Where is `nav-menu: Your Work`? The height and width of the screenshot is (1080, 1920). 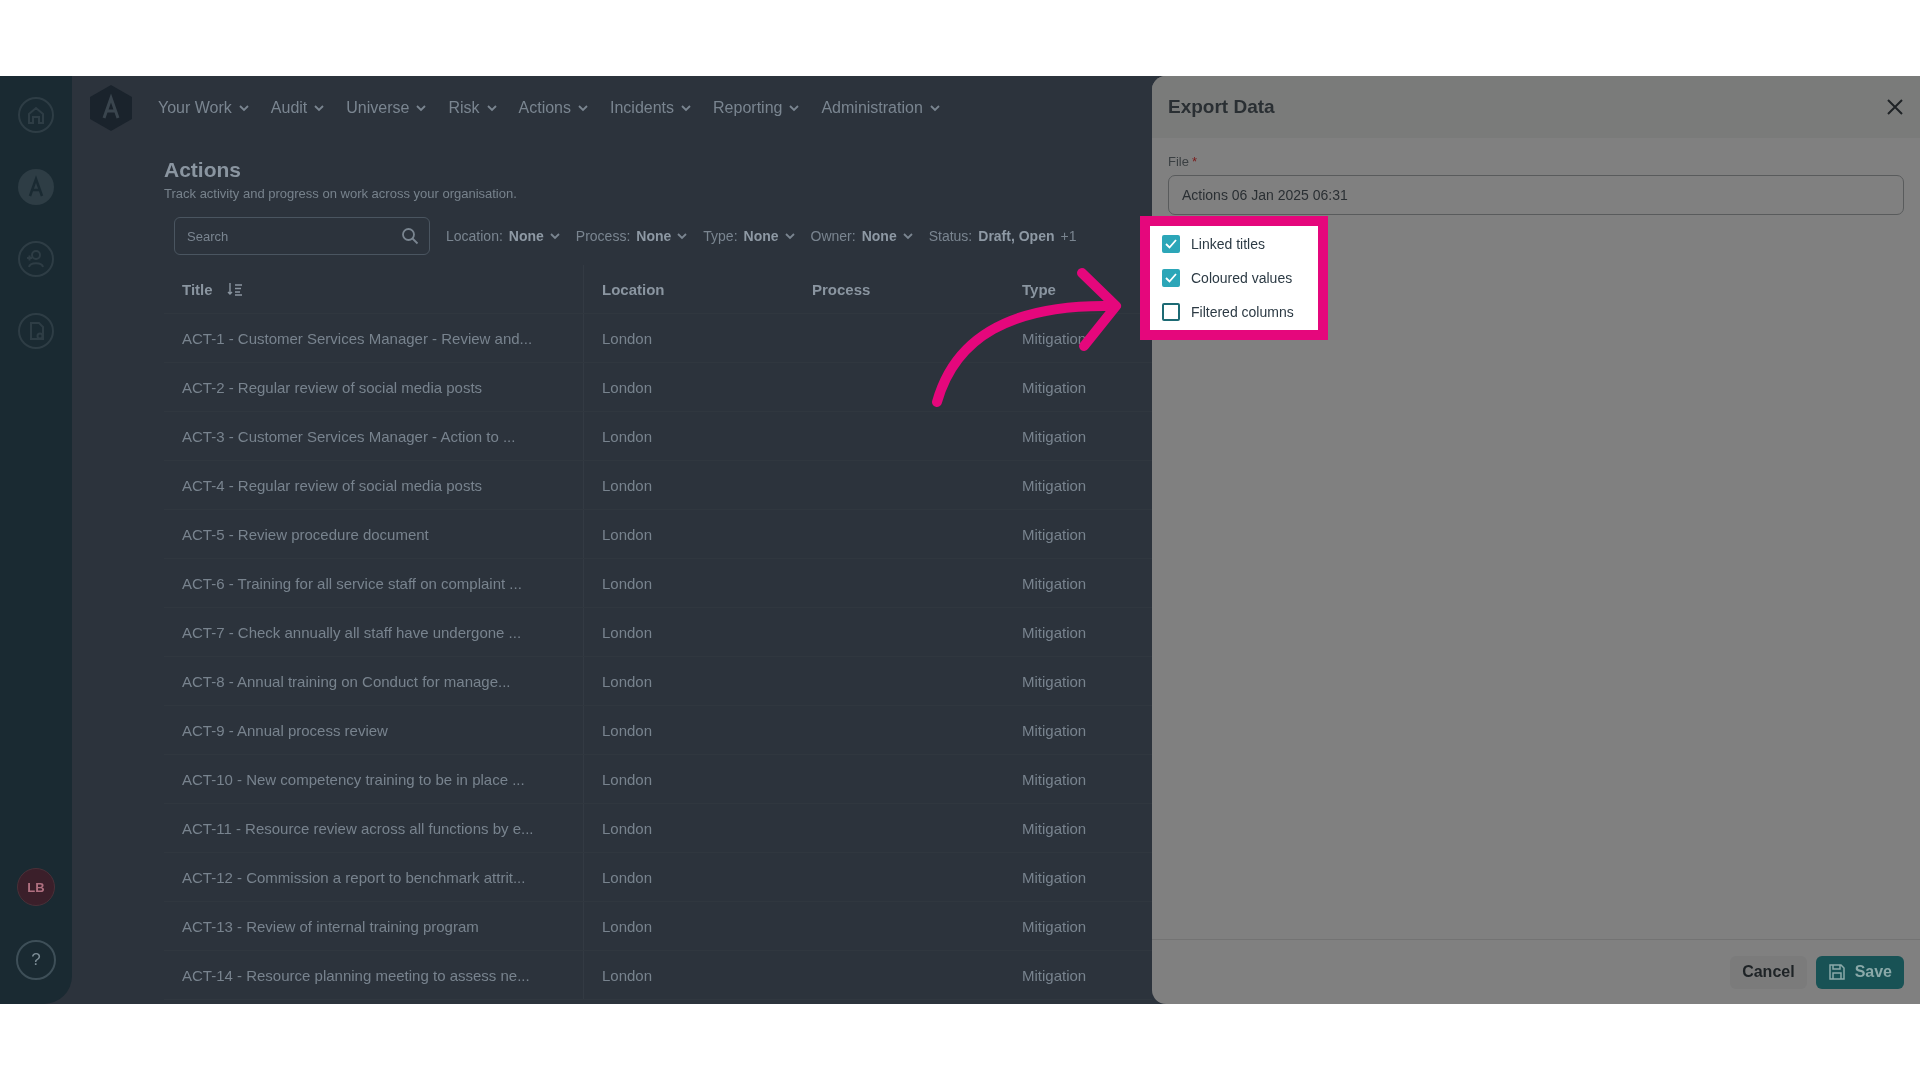 nav-menu: Your Work is located at coordinates (203, 108).